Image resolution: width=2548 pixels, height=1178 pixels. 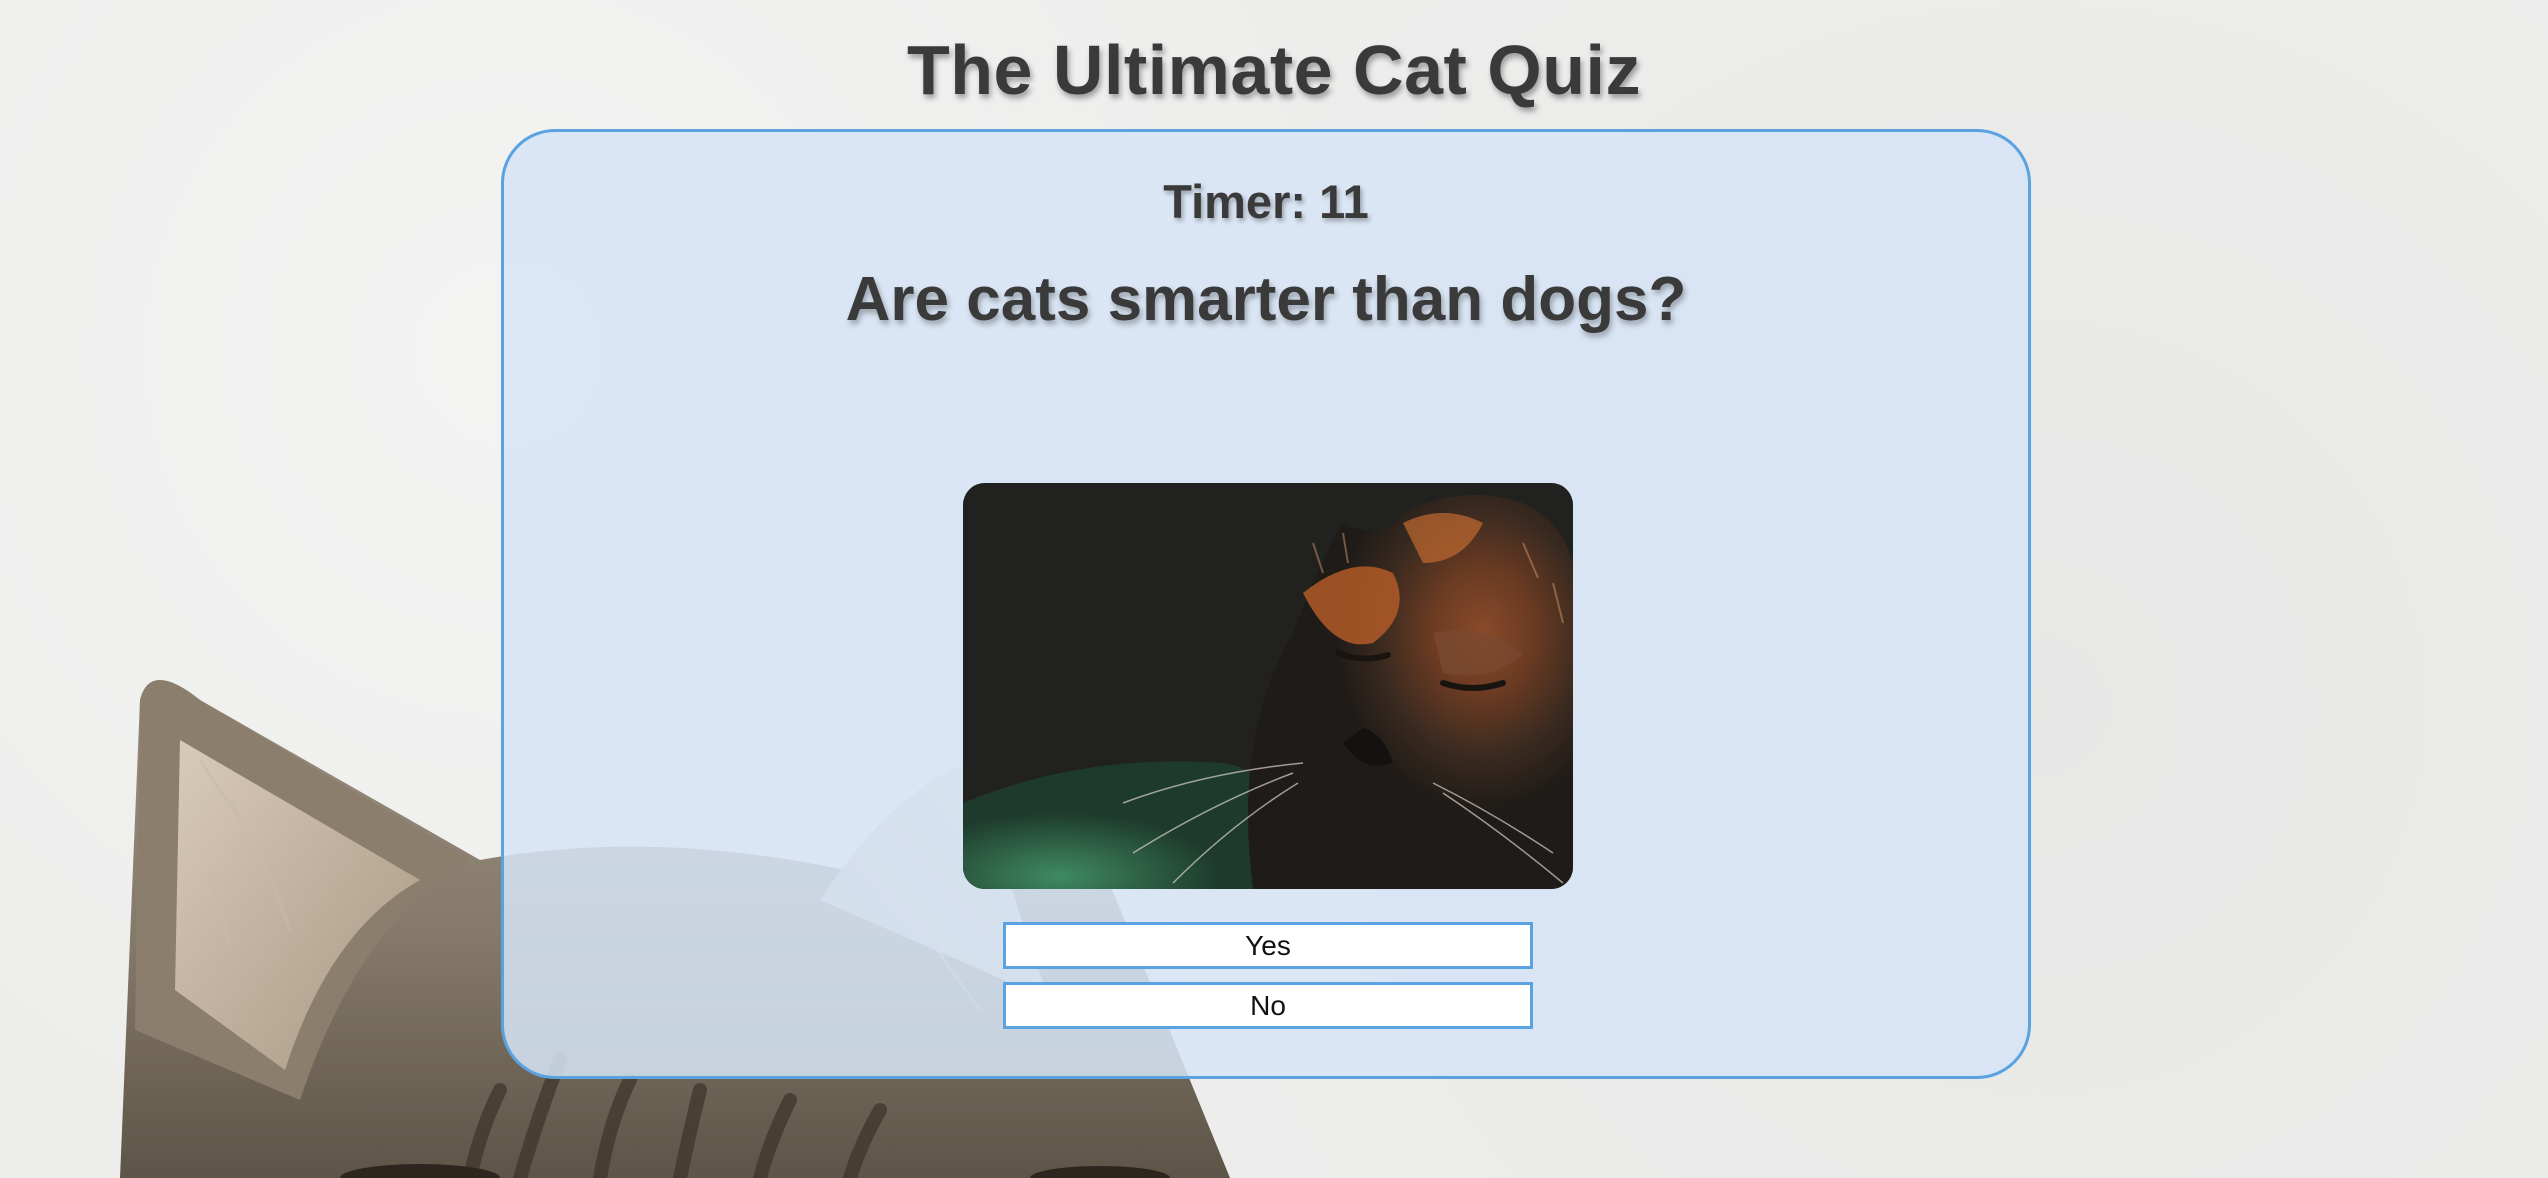 I want to click on tortoiseshell-cat-photo-icon, so click(x=1268, y=686).